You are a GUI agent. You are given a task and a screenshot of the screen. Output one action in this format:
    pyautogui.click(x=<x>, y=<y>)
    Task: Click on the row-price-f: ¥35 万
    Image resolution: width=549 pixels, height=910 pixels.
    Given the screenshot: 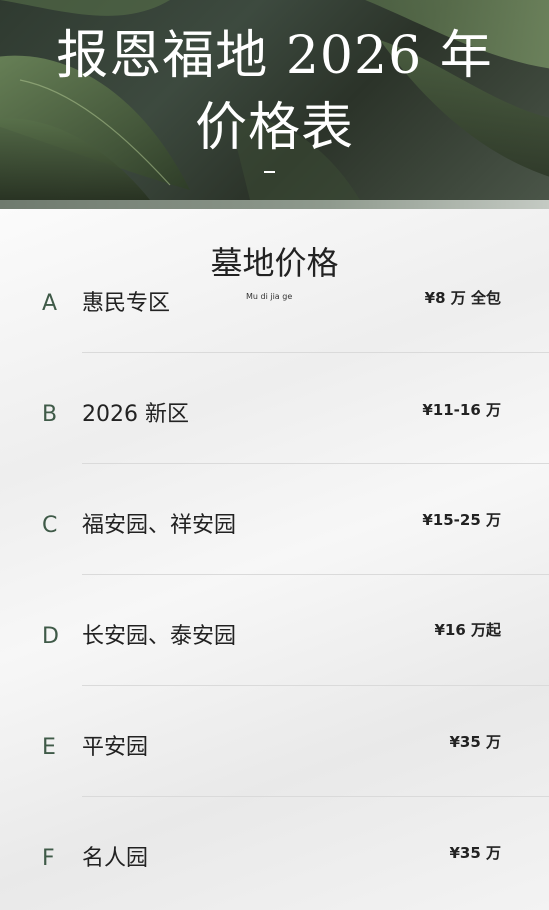 What is the action you would take?
    pyautogui.click(x=475, y=853)
    